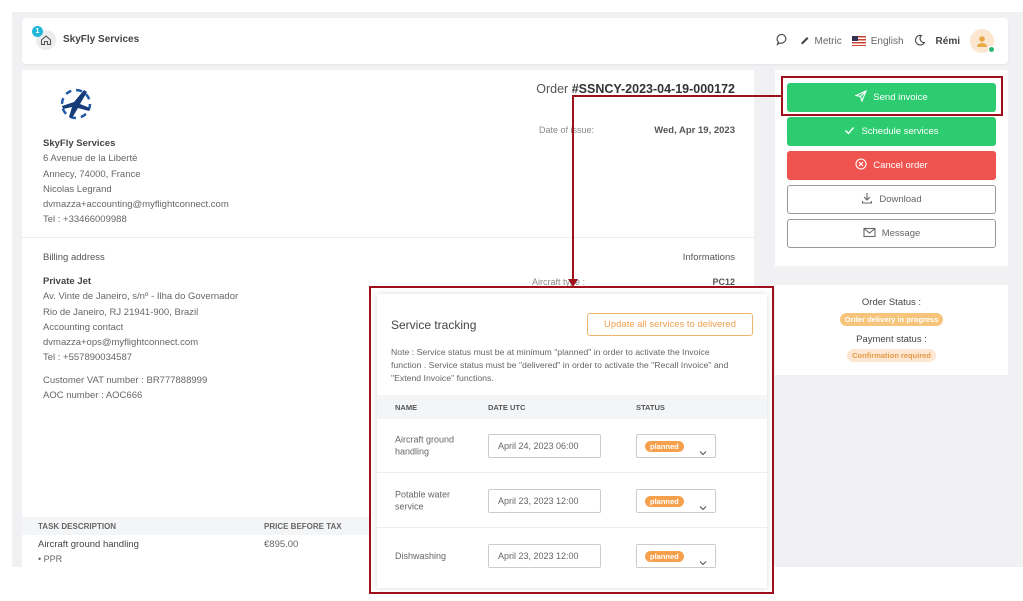 The image size is (1023, 601). I want to click on order-title: Order #SSNCY-2023-04-19-000172, so click(635, 89).